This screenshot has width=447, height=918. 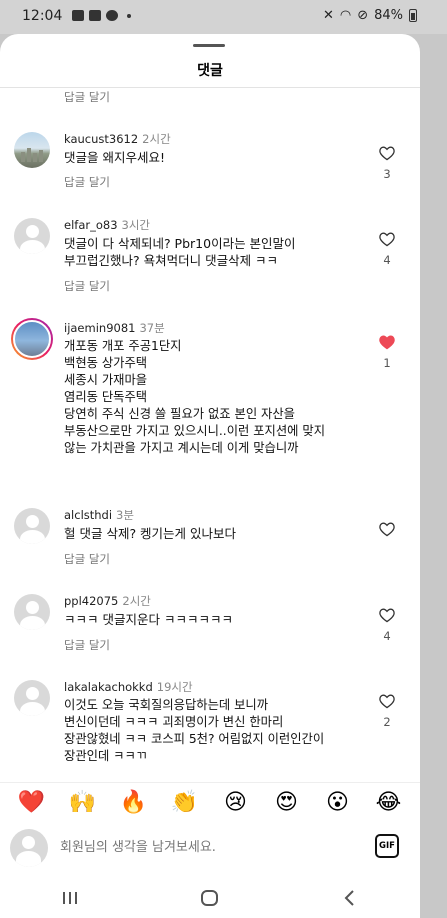 I want to click on heart-icon-liked, so click(x=387, y=342).